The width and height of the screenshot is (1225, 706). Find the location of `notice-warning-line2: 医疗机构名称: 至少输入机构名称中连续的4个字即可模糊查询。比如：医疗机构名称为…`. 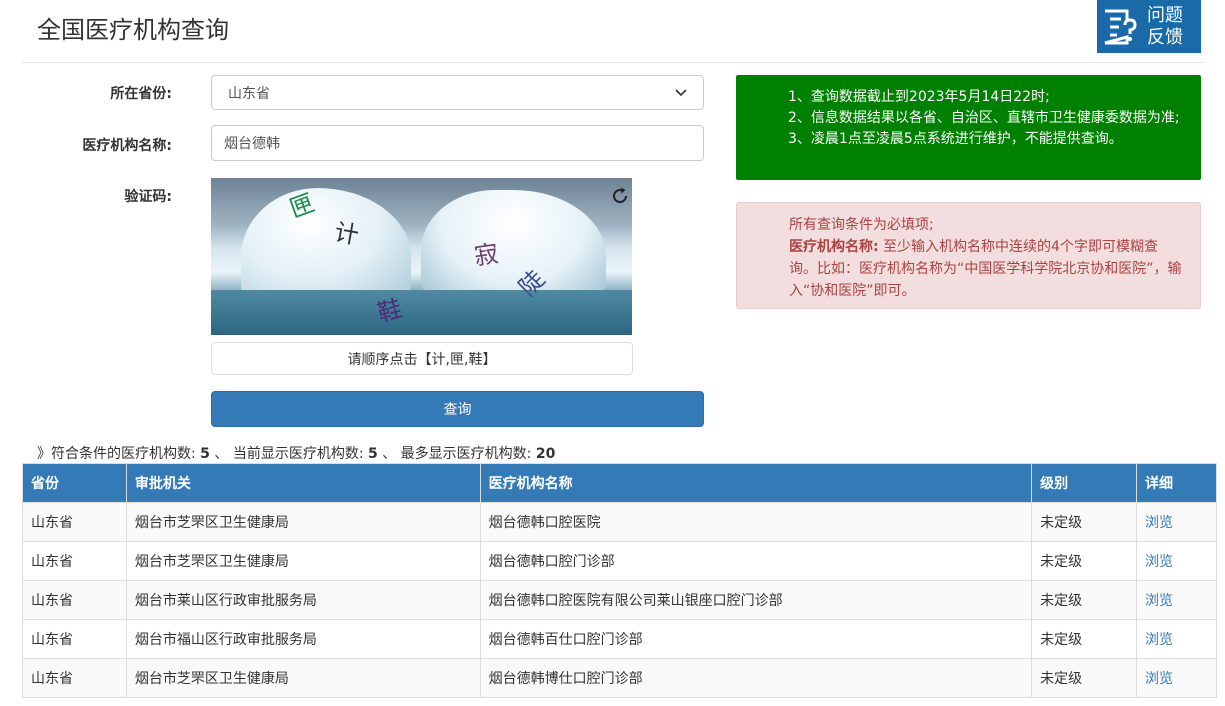

notice-warning-line2: 医疗机构名称: 至少输入机构名称中连续的4个字即可模糊查询。比如：医疗机构名称为… is located at coordinates (985, 269).